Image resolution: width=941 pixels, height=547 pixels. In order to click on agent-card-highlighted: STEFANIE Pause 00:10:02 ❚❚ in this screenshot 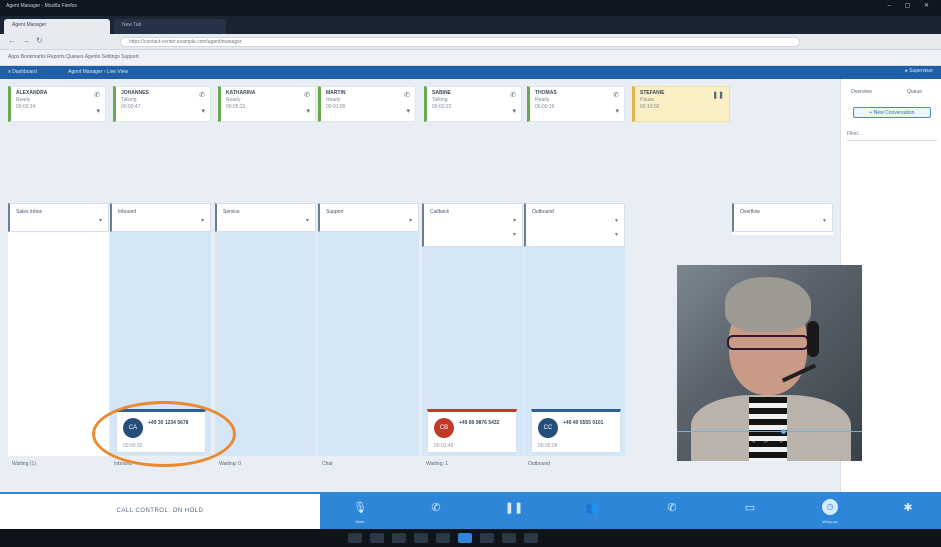, I will do `click(681, 104)`.